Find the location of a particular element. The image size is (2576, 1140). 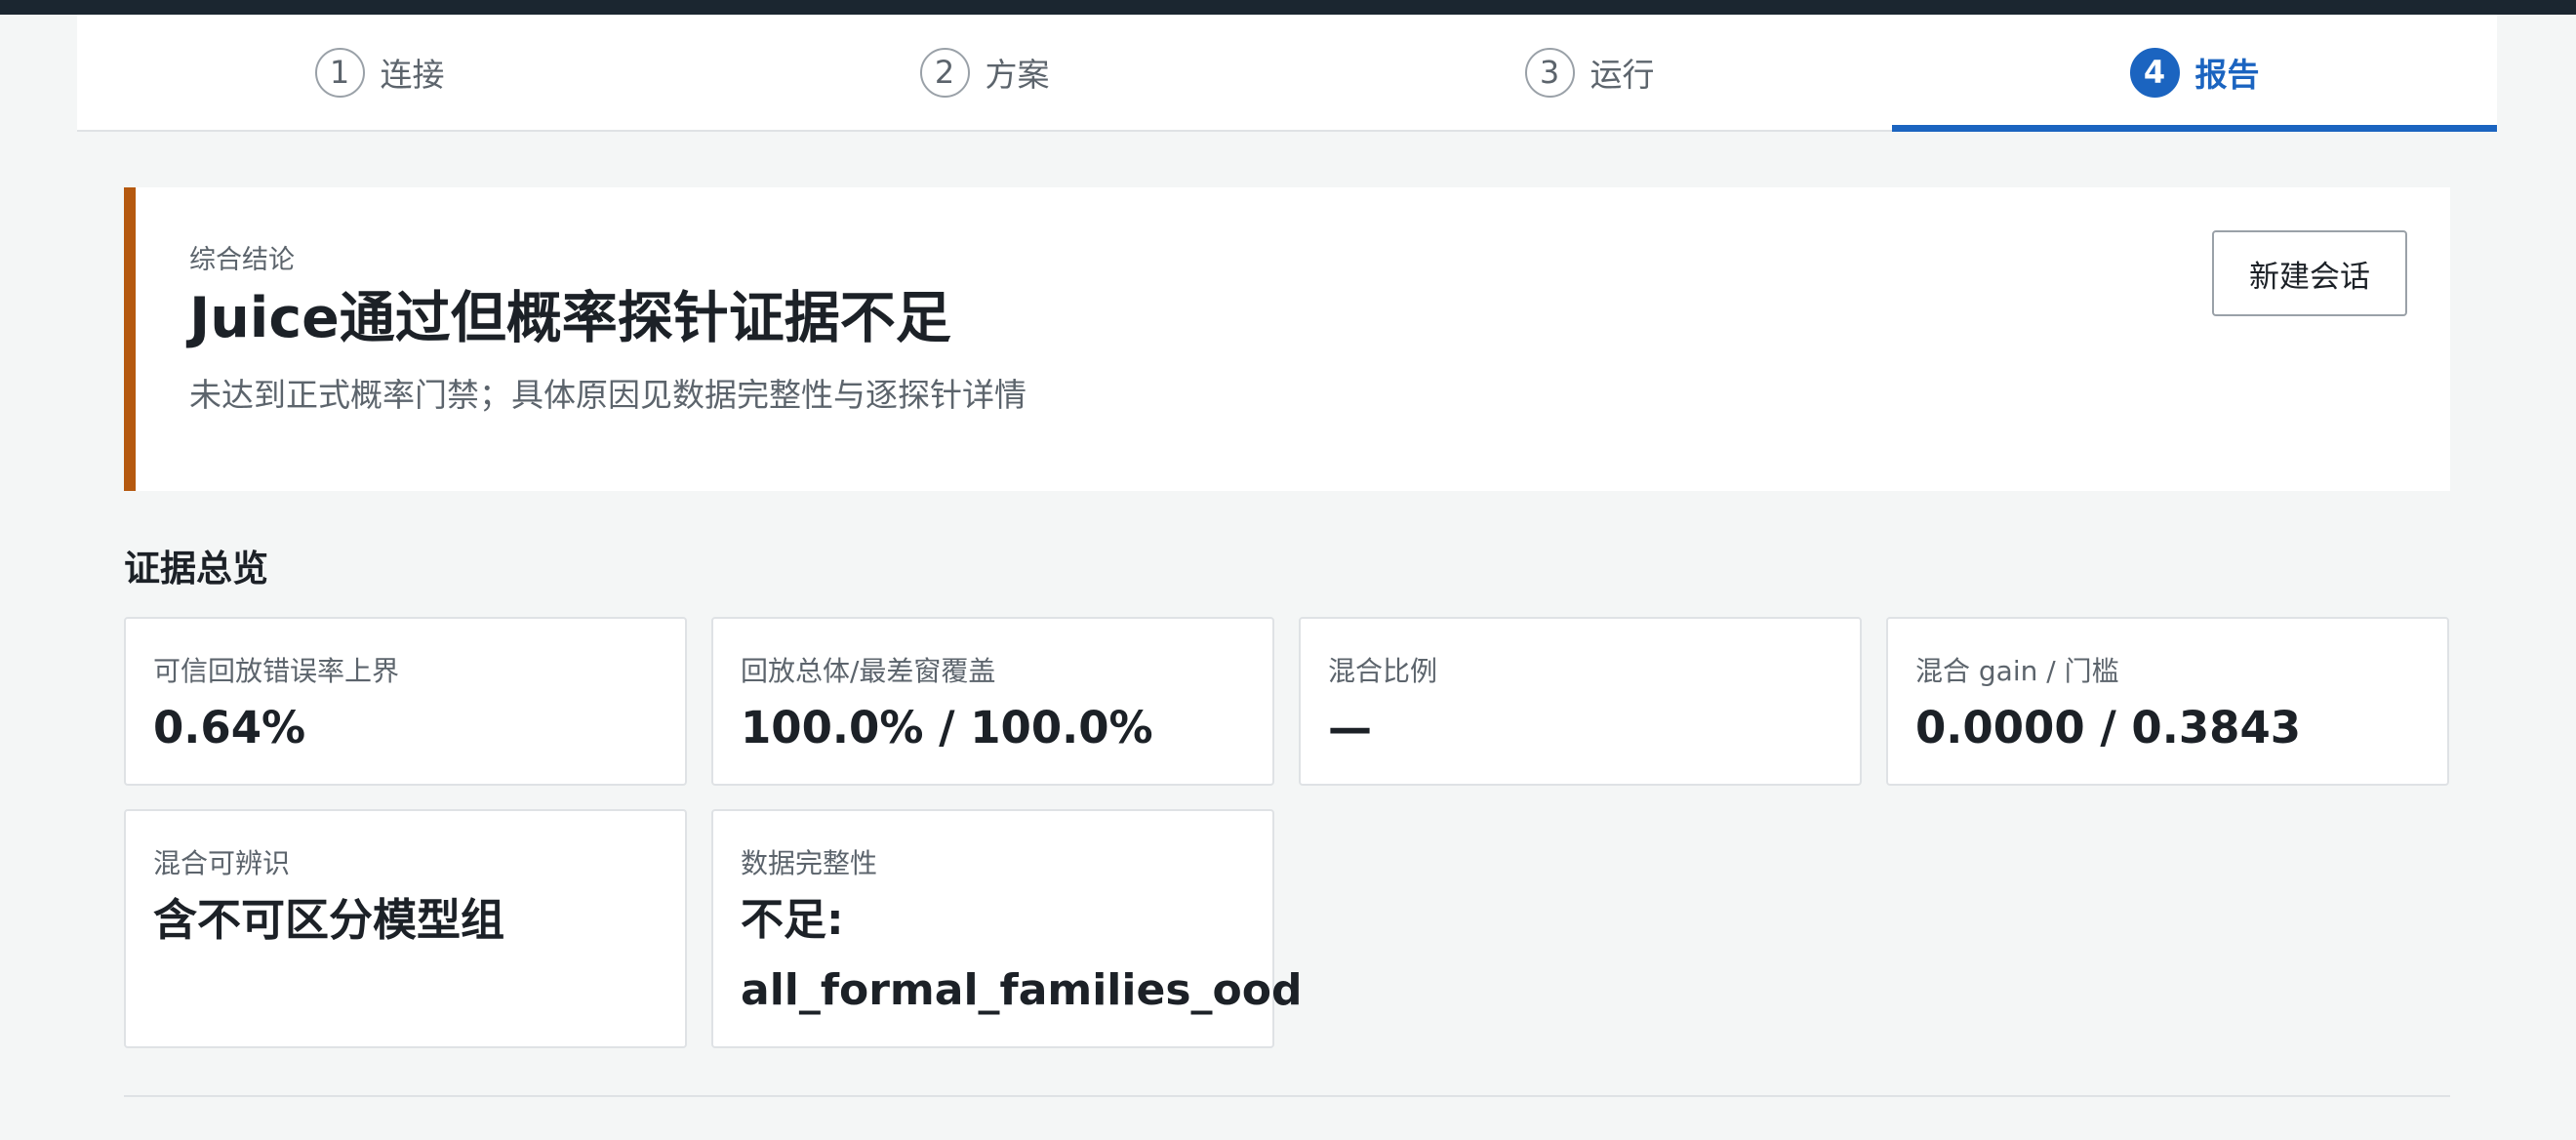

metric-label: 混合可辨识 is located at coordinates (222, 863).